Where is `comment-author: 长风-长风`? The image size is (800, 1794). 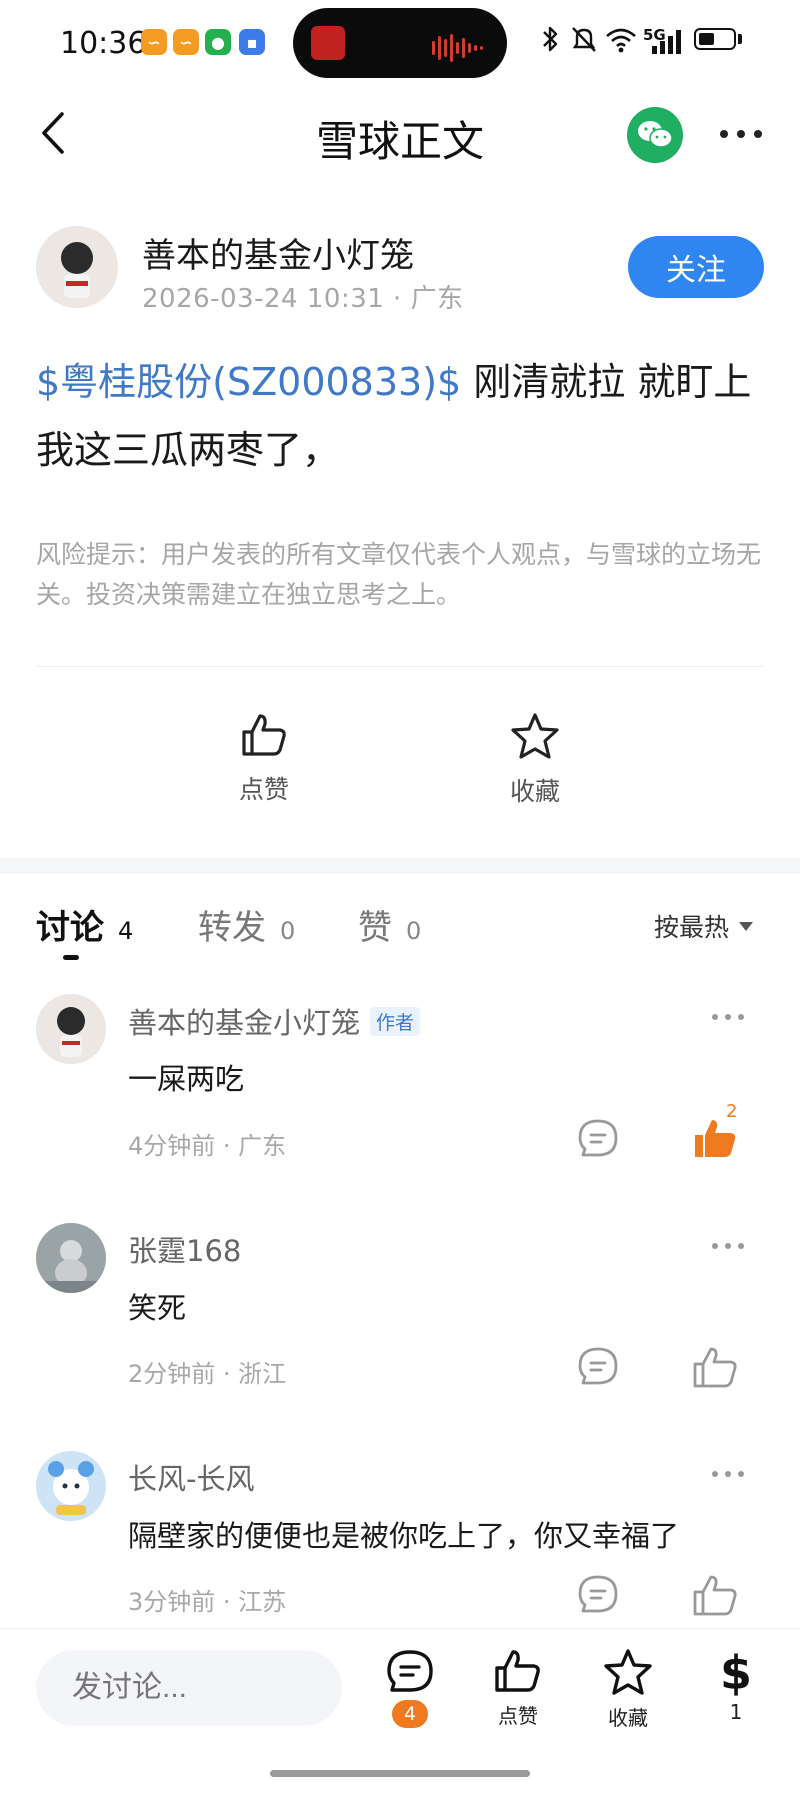
comment-author: 长风-长风 is located at coordinates (191, 1477).